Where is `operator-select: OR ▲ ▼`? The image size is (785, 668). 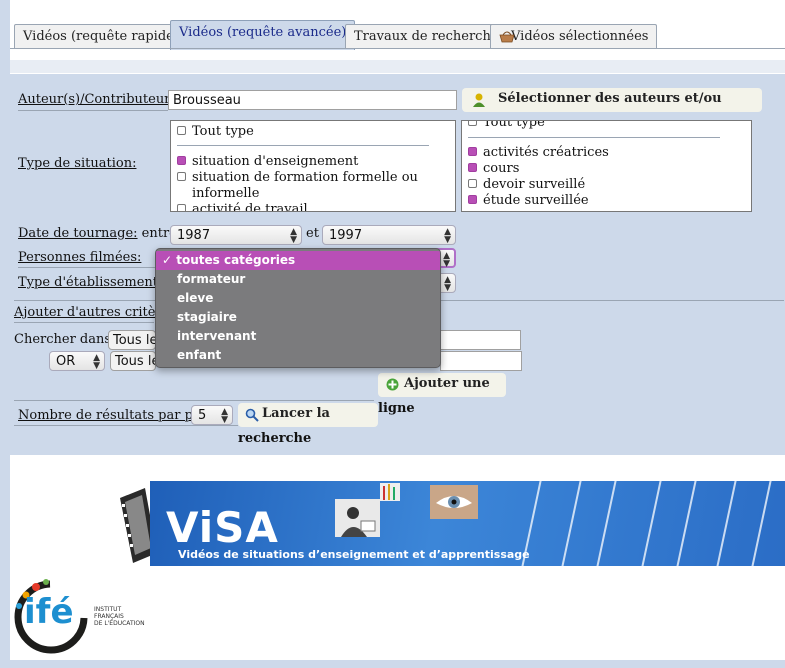 operator-select: OR ▲ ▼ is located at coordinates (77, 361).